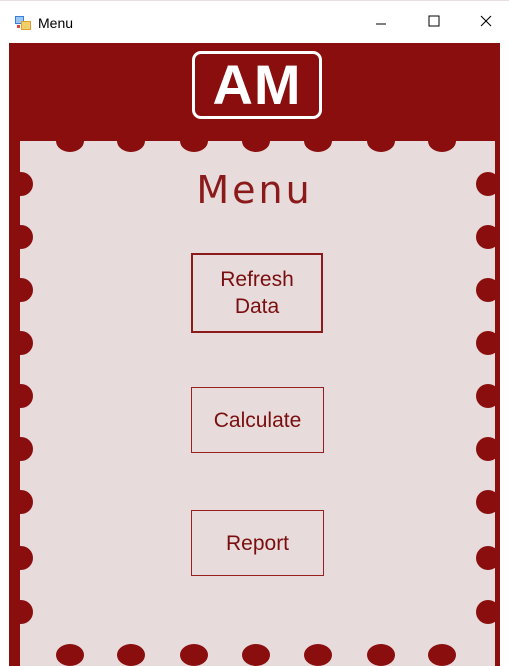 The width and height of the screenshot is (509, 666). I want to click on report-label: Report, so click(257, 543).